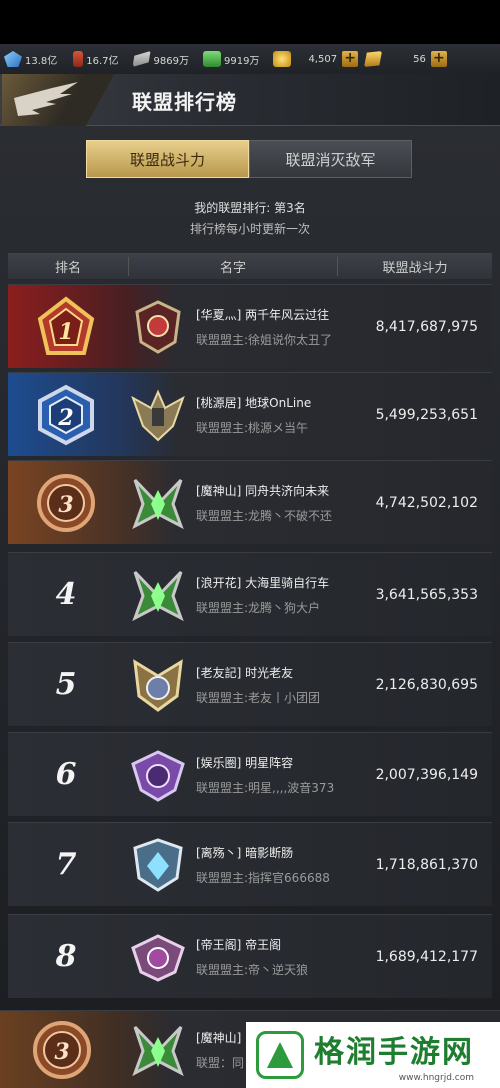  Describe the element at coordinates (254, 402) in the screenshot. I see `alliance-name: [桃源居] 地球OnLine` at that location.